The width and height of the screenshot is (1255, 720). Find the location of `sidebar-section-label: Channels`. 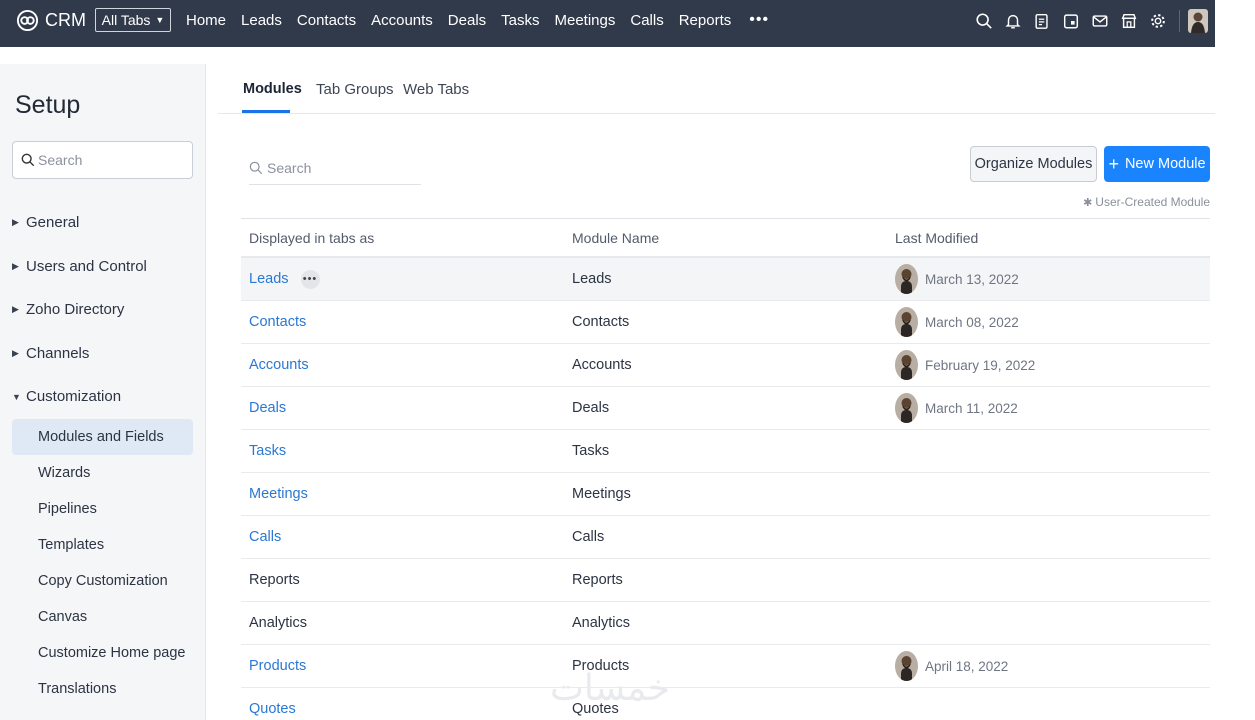

sidebar-section-label: Channels is located at coordinates (58, 353).